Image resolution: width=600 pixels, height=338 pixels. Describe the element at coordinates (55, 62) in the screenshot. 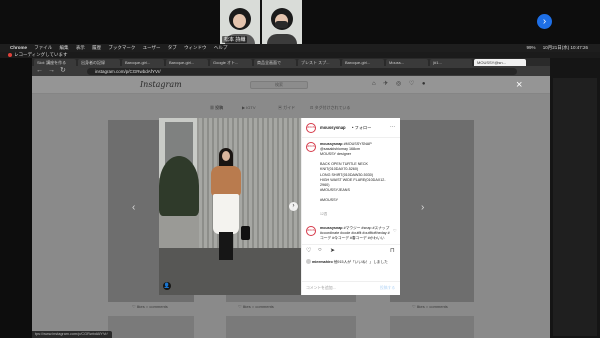

I see `browser-tab: Slot: 講座を作る` at that location.